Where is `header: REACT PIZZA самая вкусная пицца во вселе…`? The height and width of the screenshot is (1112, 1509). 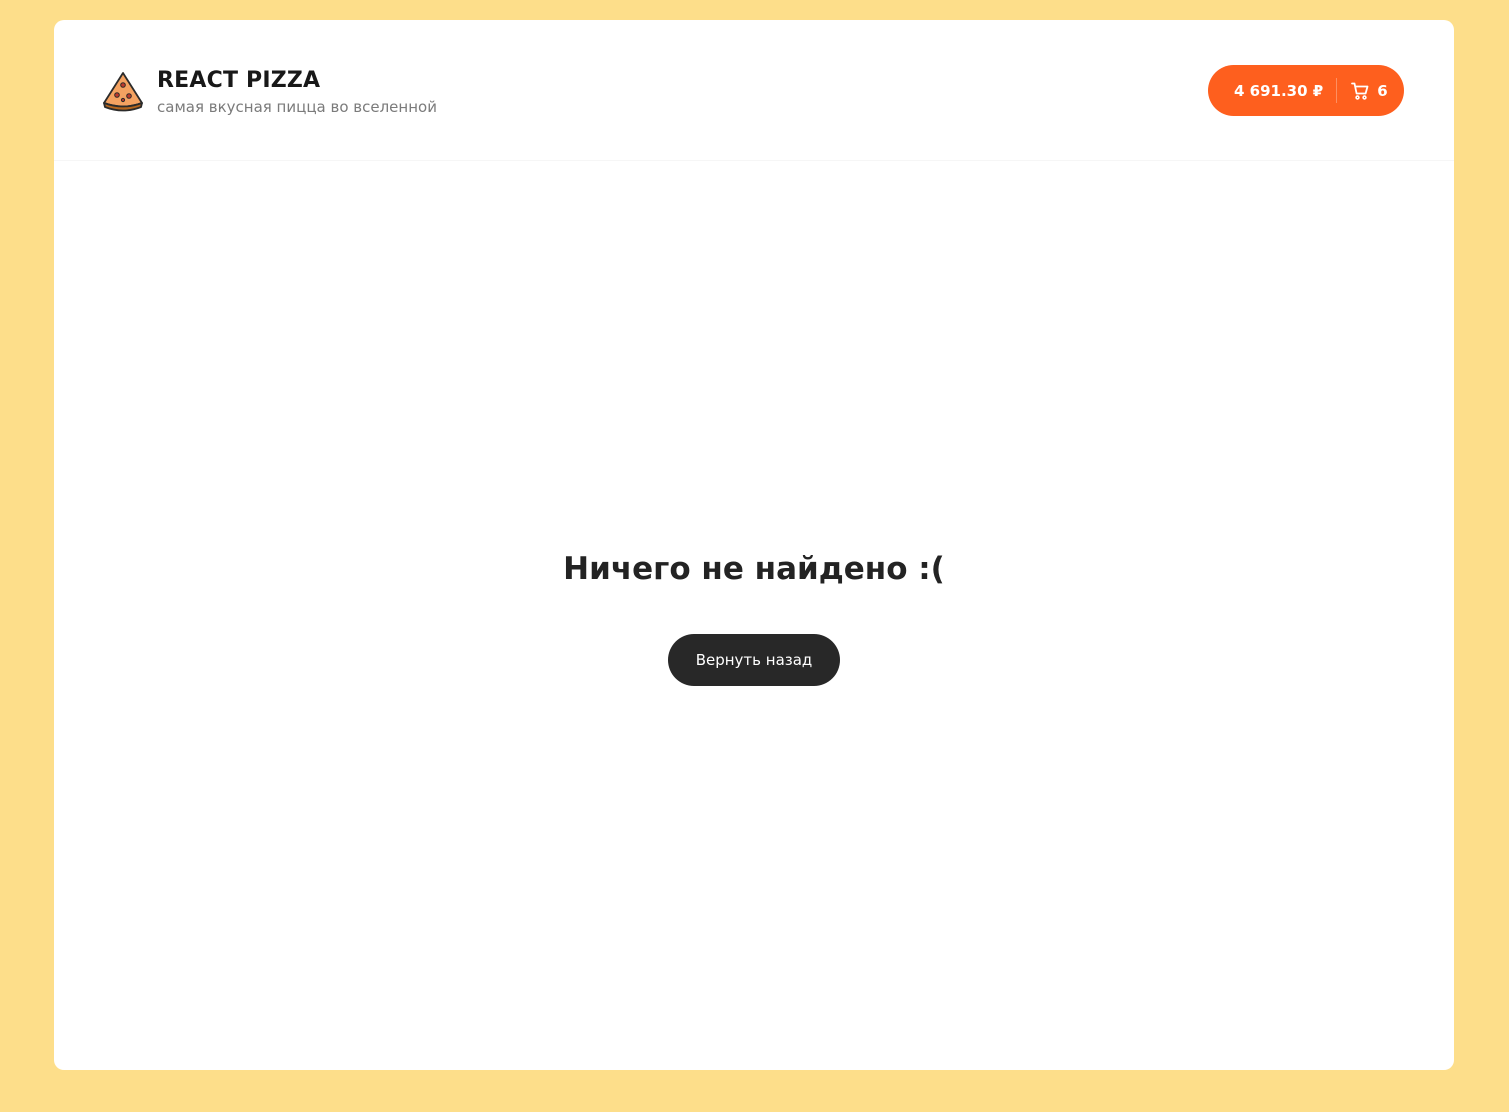 header: REACT PIZZA самая вкусная пицца во вселе… is located at coordinates (754, 90).